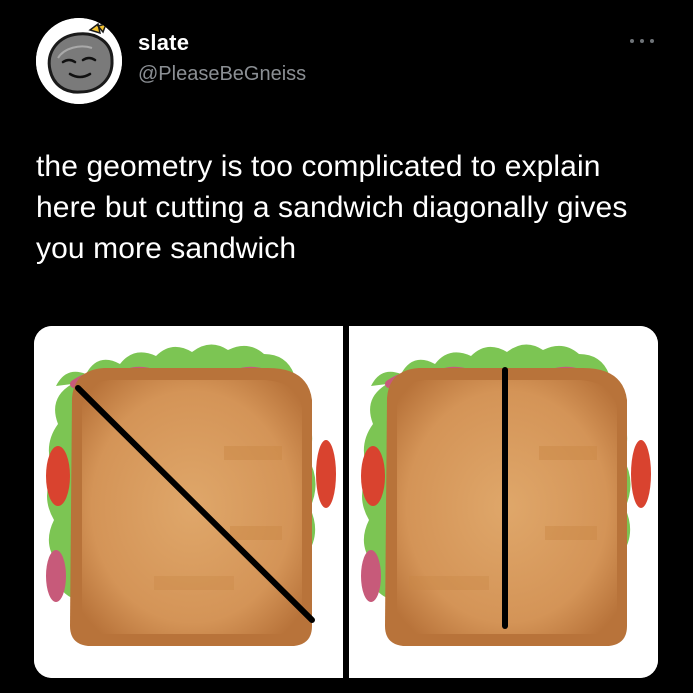  Describe the element at coordinates (222, 74) in the screenshot. I see `user-handle: @PleaseBeGneiss` at that location.